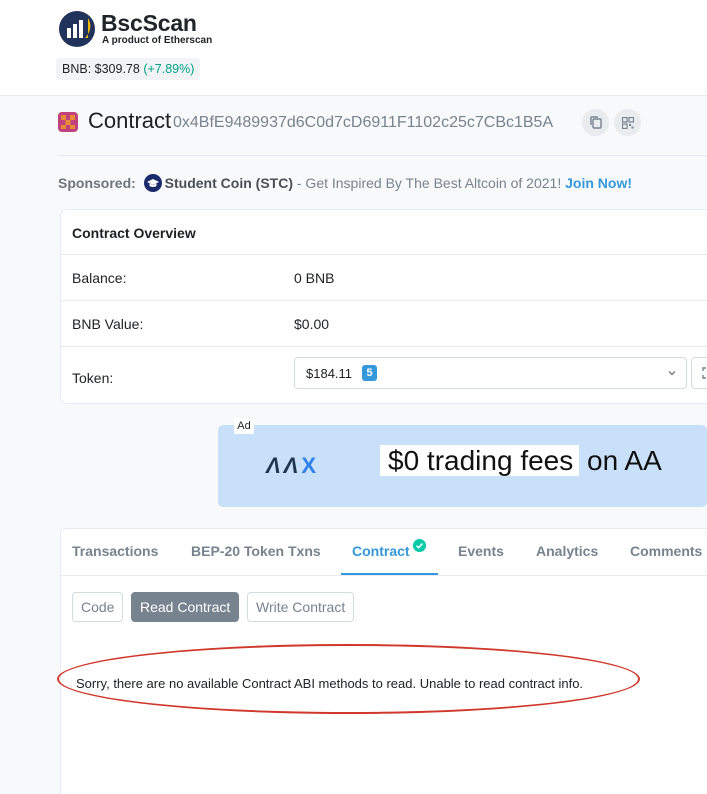 The width and height of the screenshot is (707, 794). Describe the element at coordinates (384, 232) in the screenshot. I see `contract-overview-title: Contract Overview` at that location.